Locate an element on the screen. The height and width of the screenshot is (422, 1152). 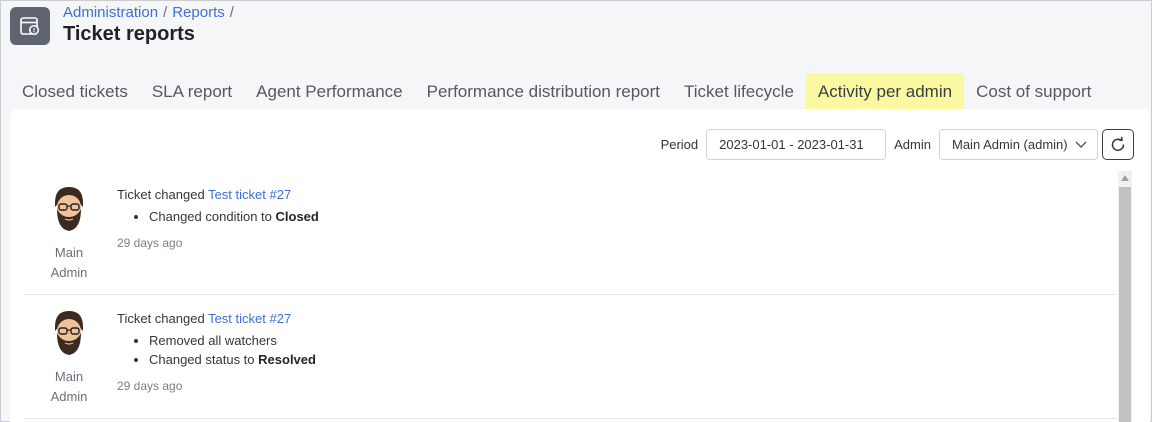
tab-closed-tickets: Closed tickets is located at coordinates (75, 92).